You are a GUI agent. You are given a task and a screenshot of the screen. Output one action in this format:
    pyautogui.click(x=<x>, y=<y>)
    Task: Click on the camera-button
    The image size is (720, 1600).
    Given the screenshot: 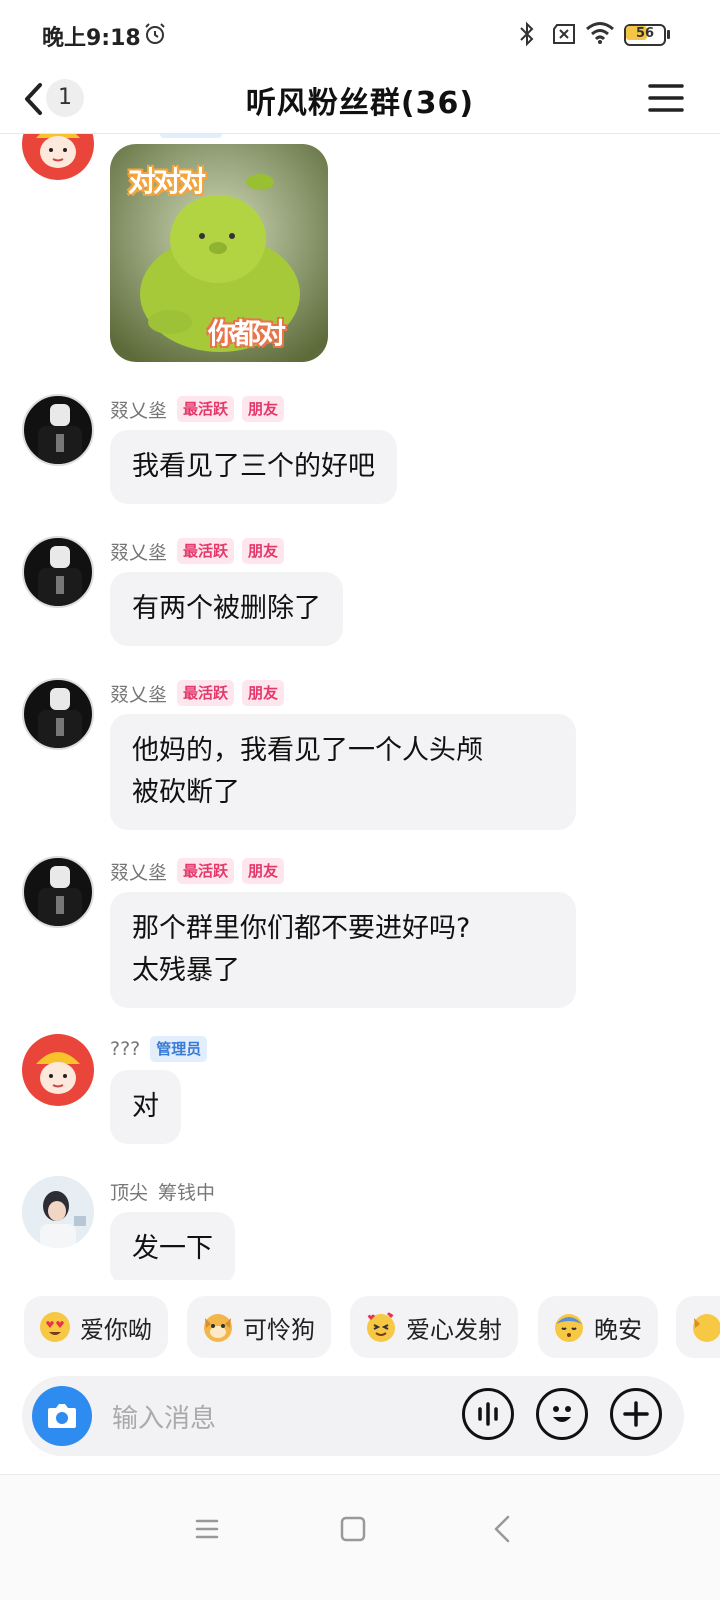 What is the action you would take?
    pyautogui.click(x=62, y=1416)
    